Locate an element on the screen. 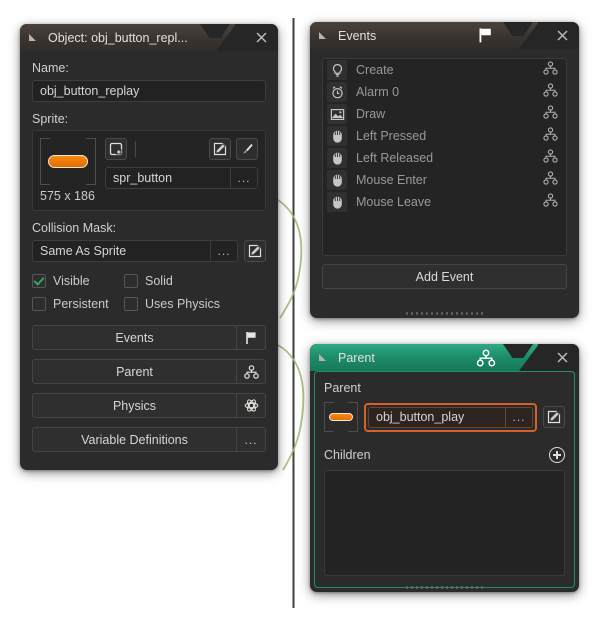 Image resolution: width=599 pixels, height=625 pixels. name-label: Name: is located at coordinates (50, 68).